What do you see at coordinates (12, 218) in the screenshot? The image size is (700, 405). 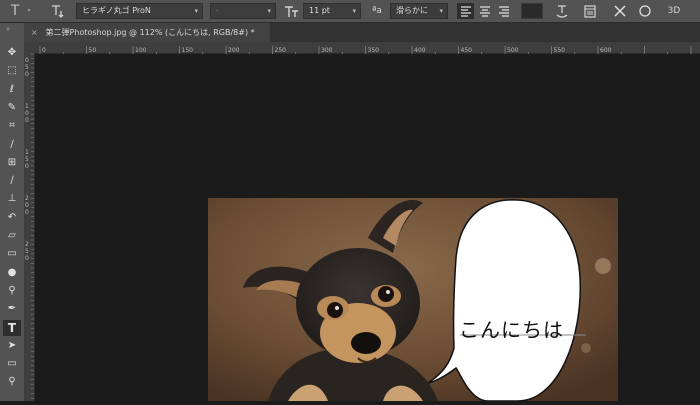 I see `history-brush-tool-icon: ↶` at bounding box center [12, 218].